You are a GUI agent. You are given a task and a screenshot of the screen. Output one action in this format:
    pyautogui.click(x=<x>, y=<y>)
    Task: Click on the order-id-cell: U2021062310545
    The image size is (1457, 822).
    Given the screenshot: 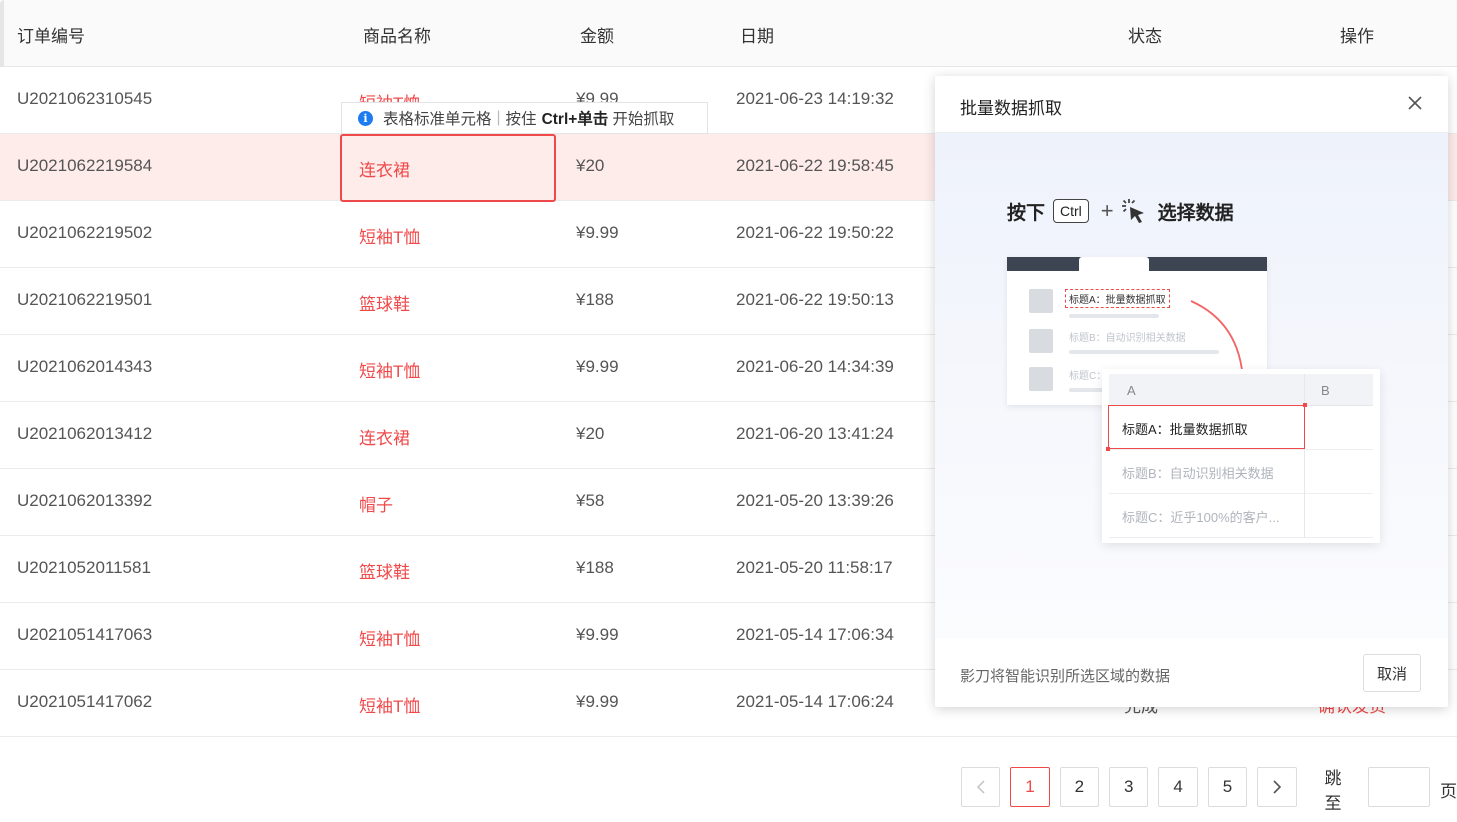 What is the action you would take?
    pyautogui.click(x=85, y=98)
    